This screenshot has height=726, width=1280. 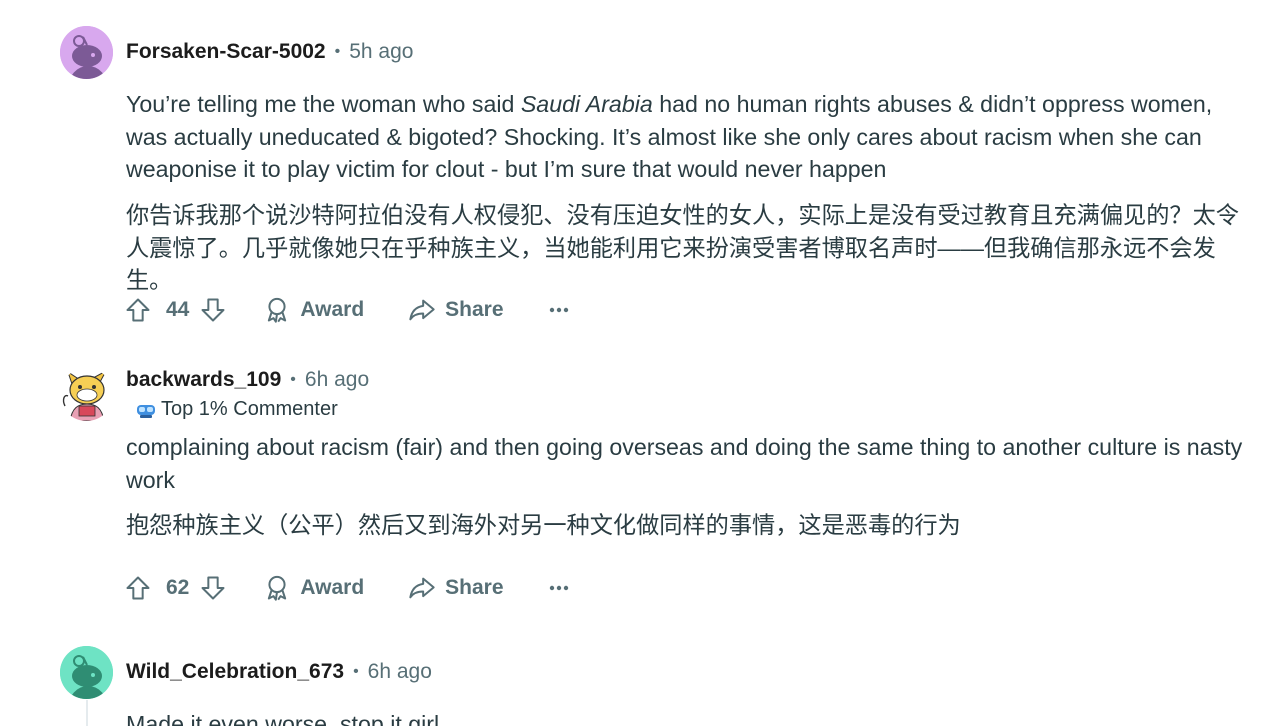 What do you see at coordinates (586, 104) in the screenshot?
I see `body-emphasis: Saudi Arabia` at bounding box center [586, 104].